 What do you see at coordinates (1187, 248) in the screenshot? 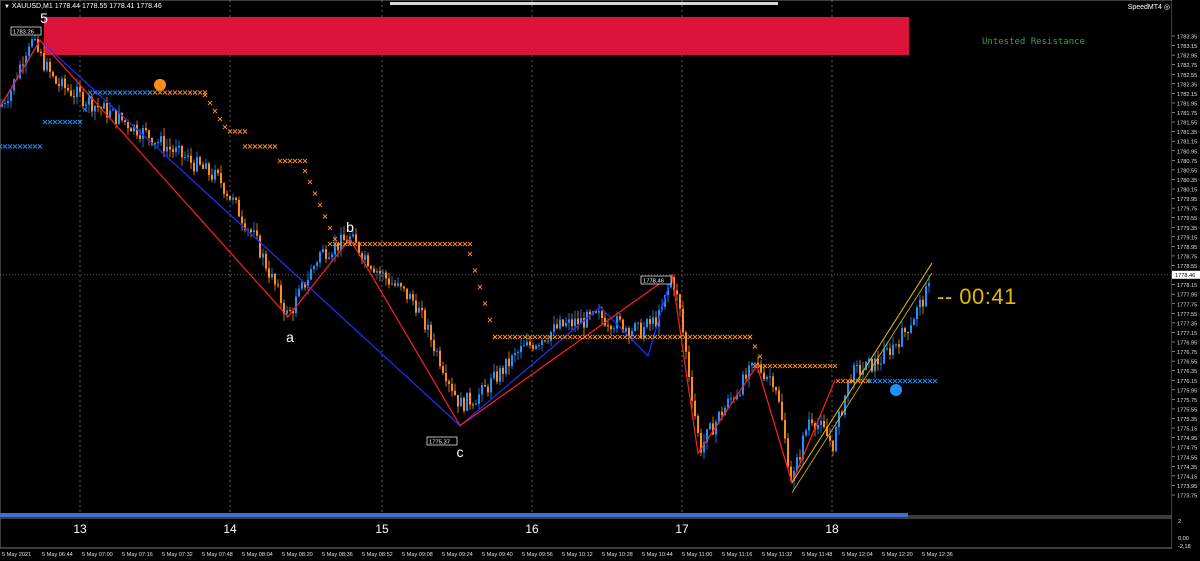
I see `price-tick-label: 1778.95` at bounding box center [1187, 248].